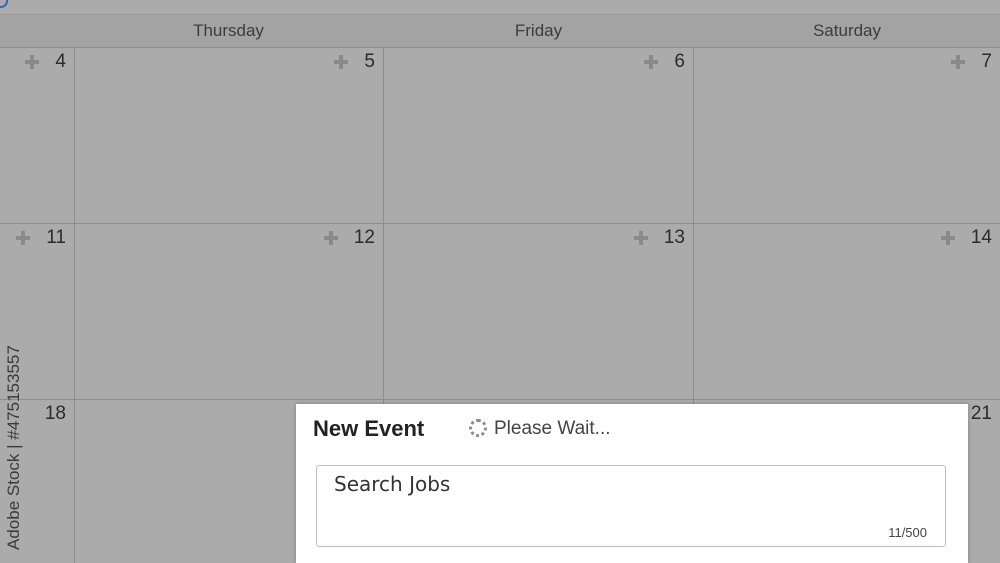  I want to click on day-header-friday: Friday, so click(538, 30).